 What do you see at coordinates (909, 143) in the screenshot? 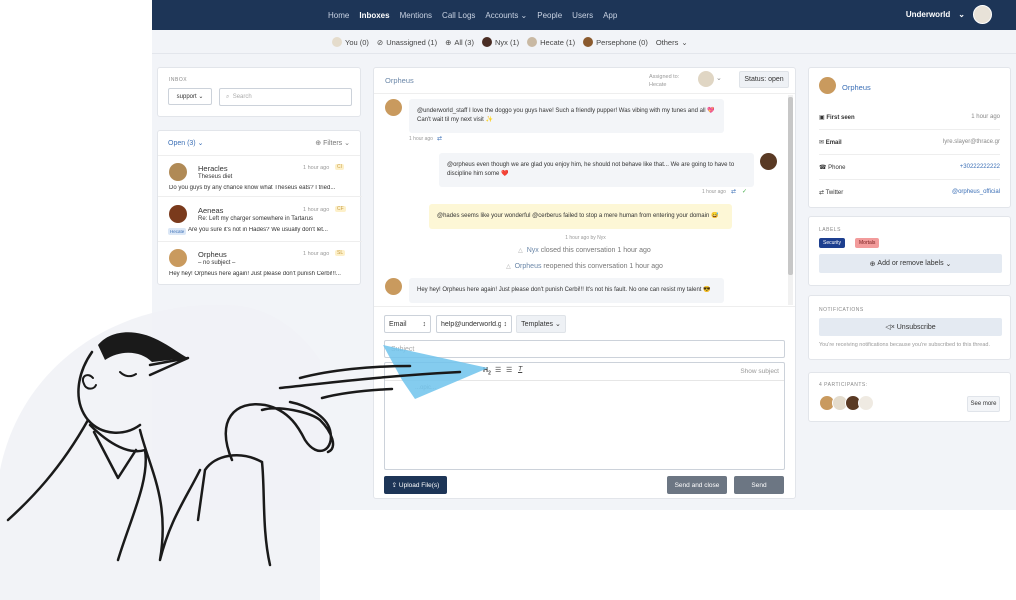
I see `contact-field-email: ✉ Email lyre.slayer@thrace.gr` at bounding box center [909, 143].